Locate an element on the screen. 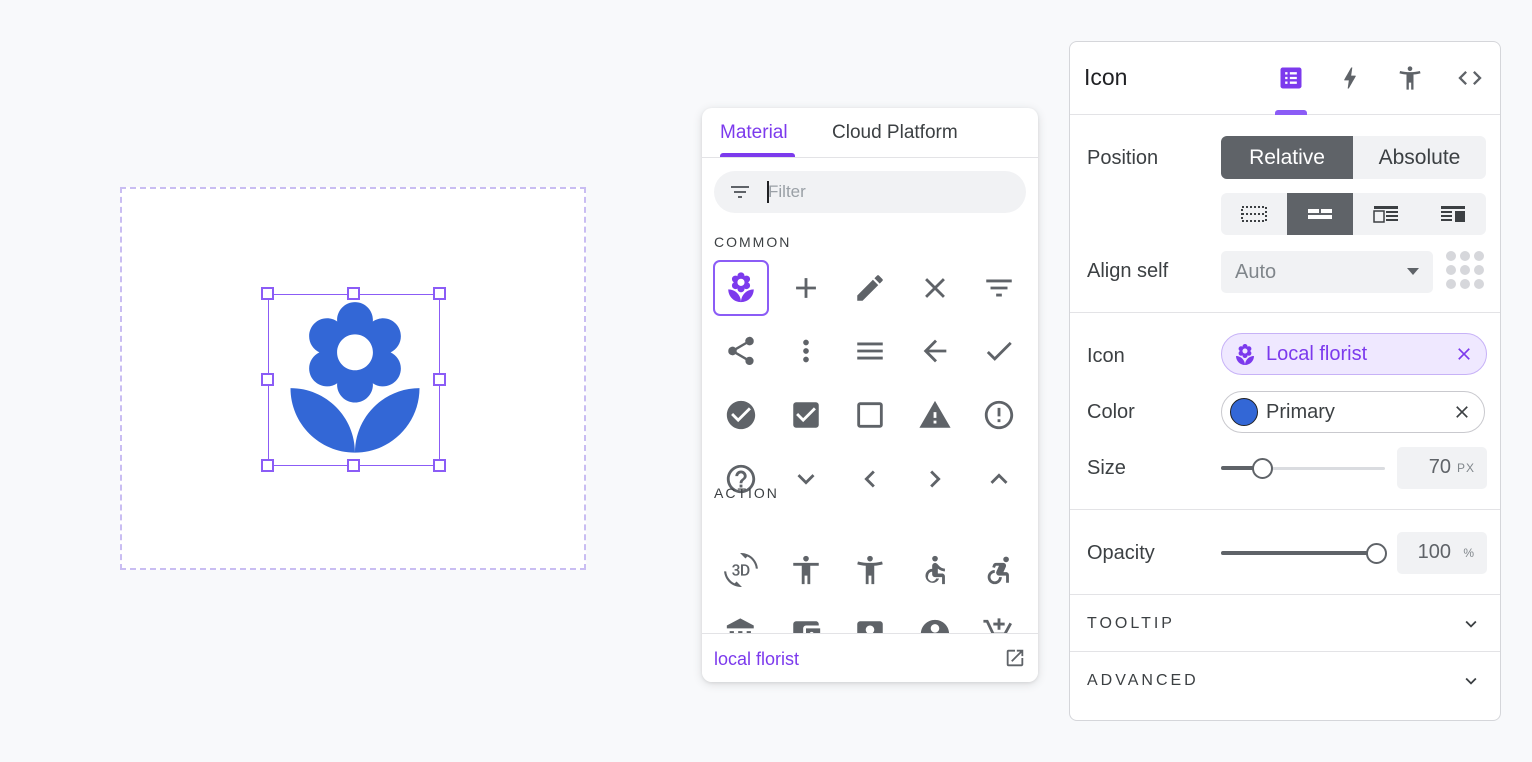 The width and height of the screenshot is (1532, 762). size-unit: PX is located at coordinates (1465, 468).